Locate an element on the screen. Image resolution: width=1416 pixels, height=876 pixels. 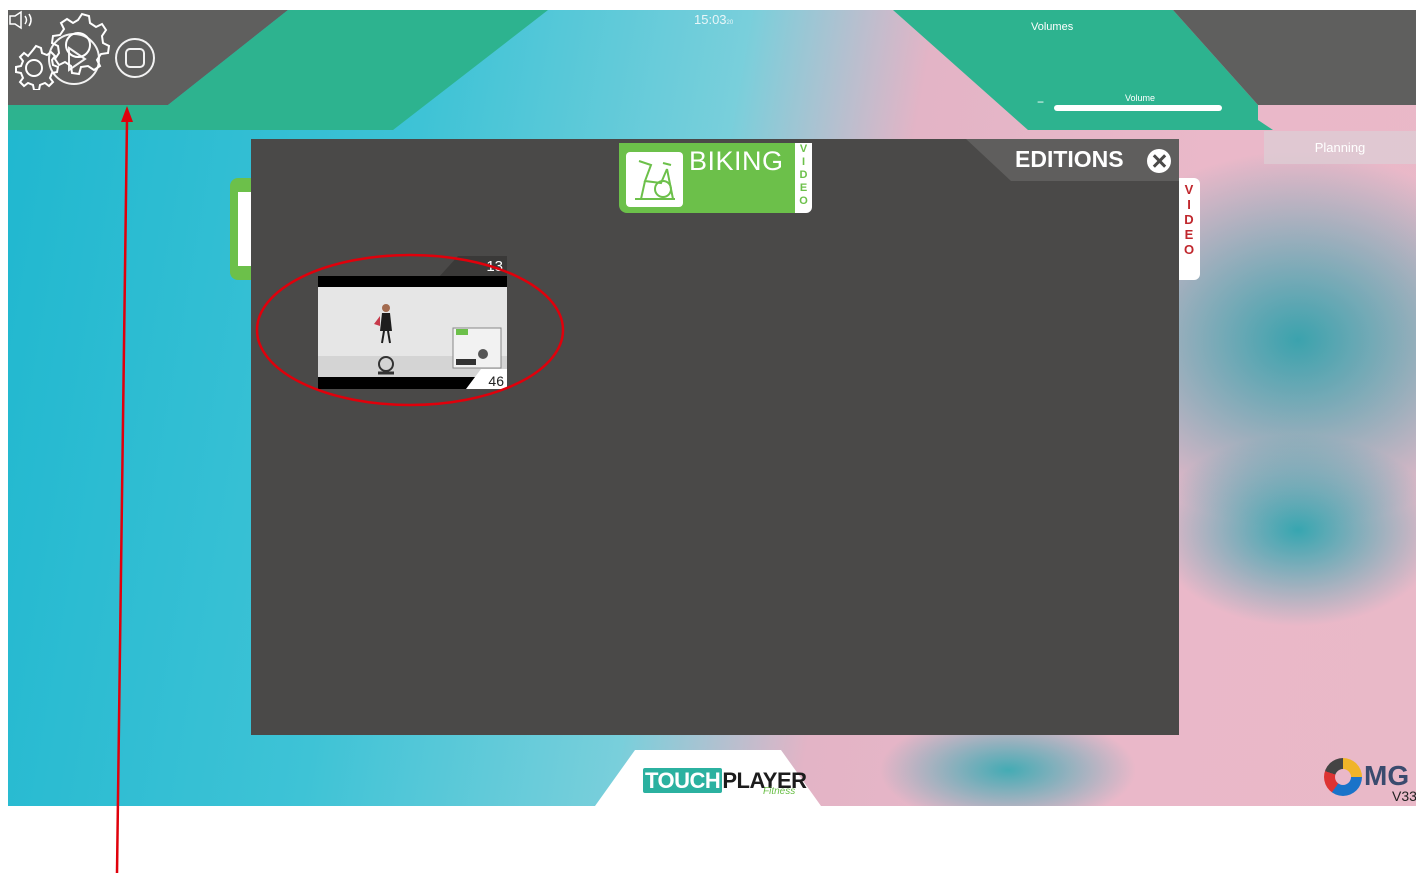
category-video-strip: V I D E O is located at coordinates (803, 178).